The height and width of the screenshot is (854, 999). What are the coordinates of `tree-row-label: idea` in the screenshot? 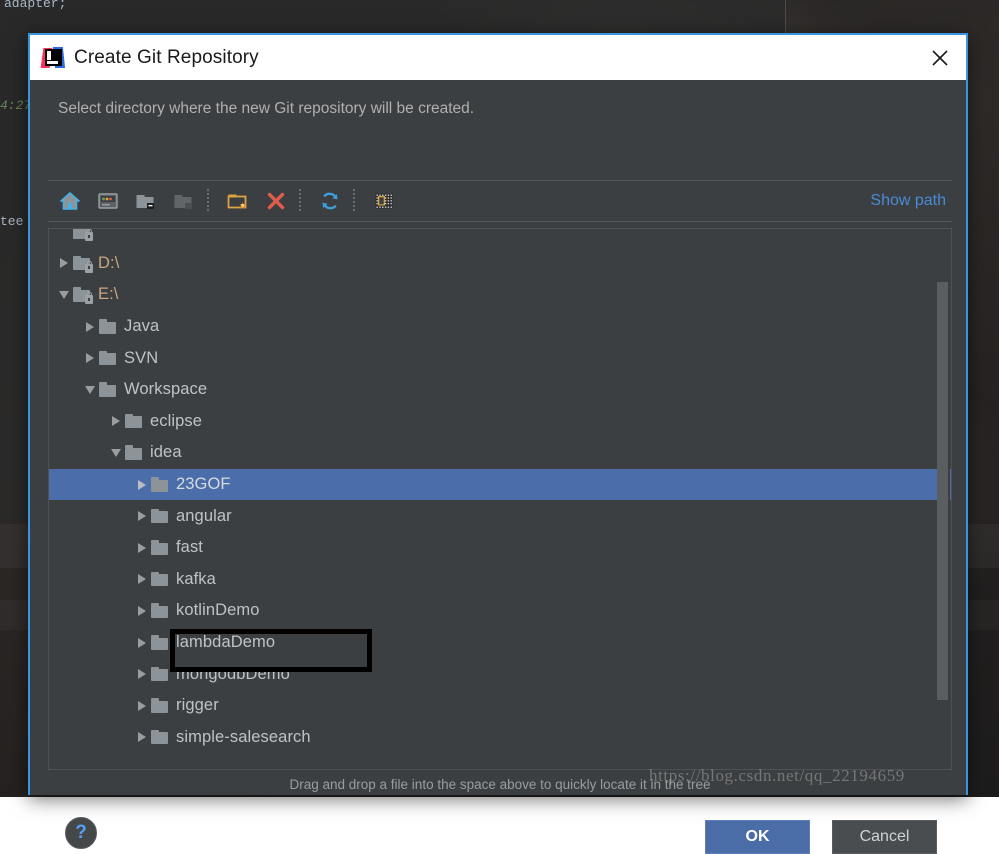 It's located at (166, 452).